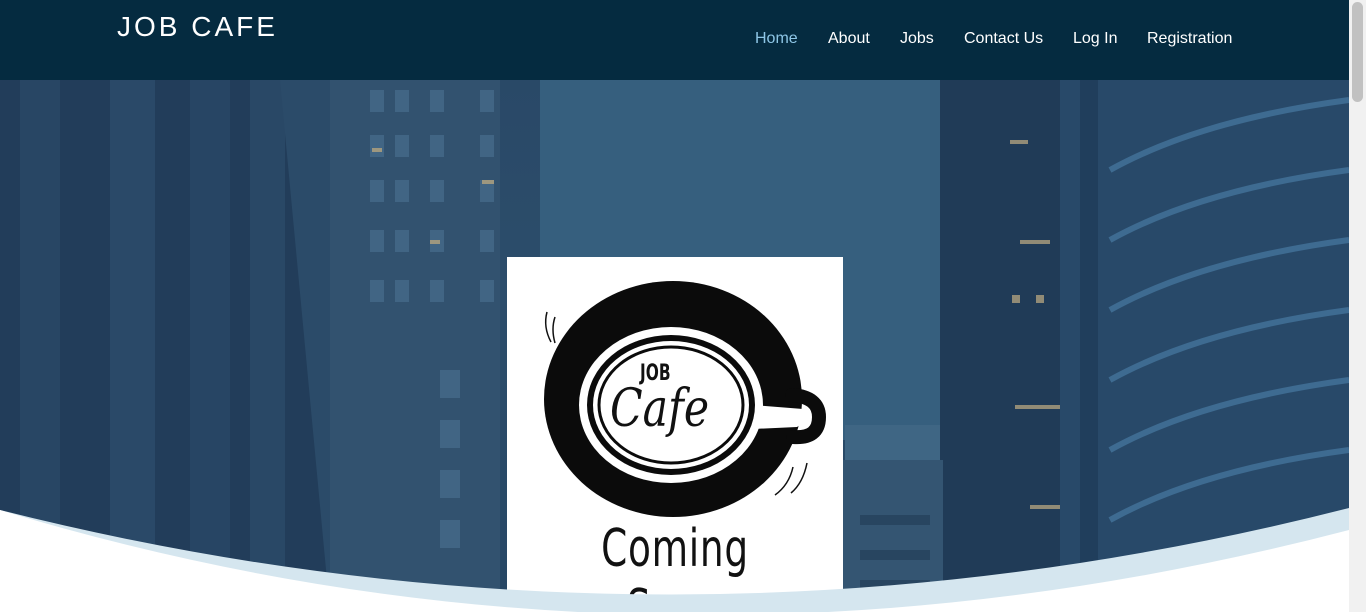  Describe the element at coordinates (1003, 39) in the screenshot. I see `nav-contact-us-link: Contact Us` at that location.